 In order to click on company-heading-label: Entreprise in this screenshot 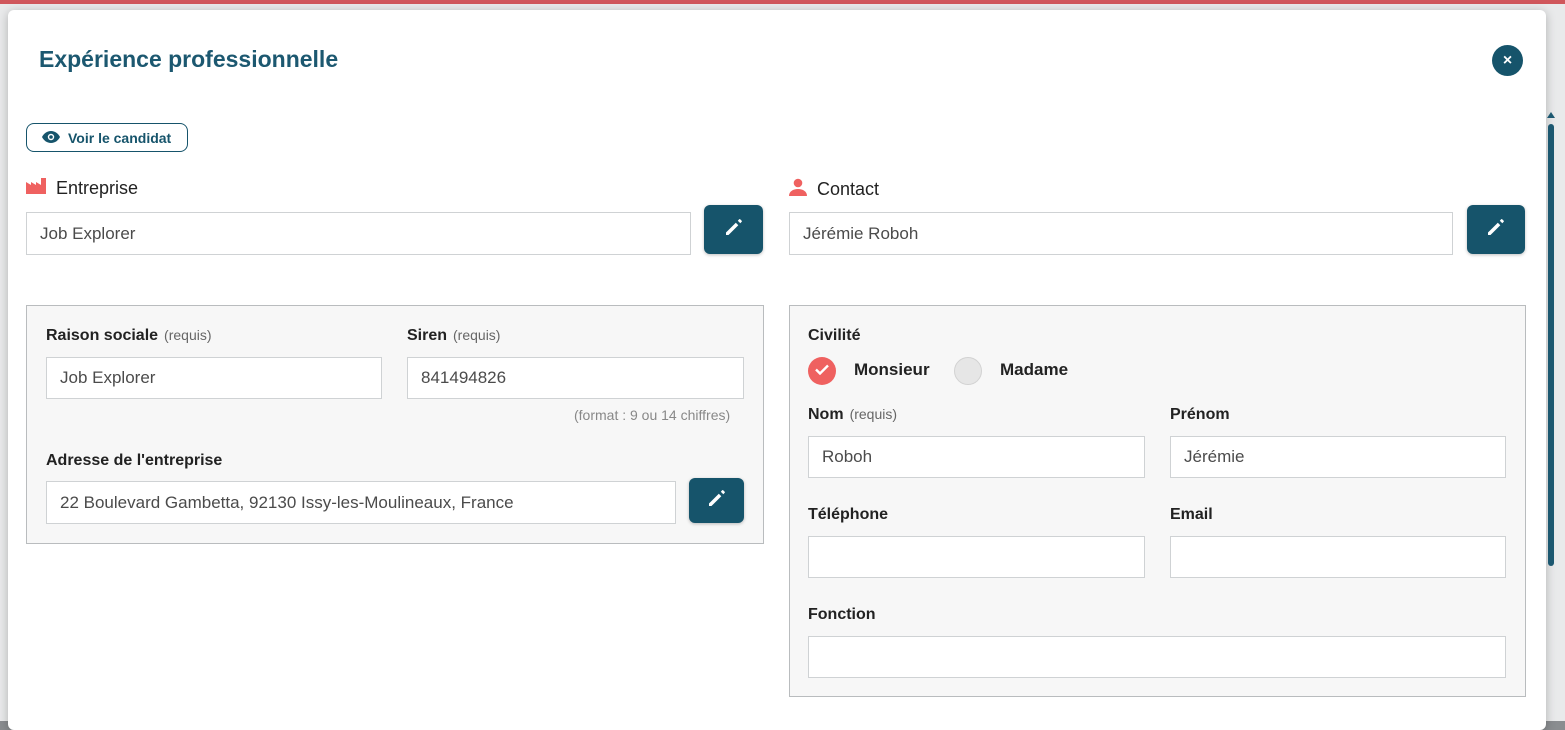, I will do `click(97, 188)`.